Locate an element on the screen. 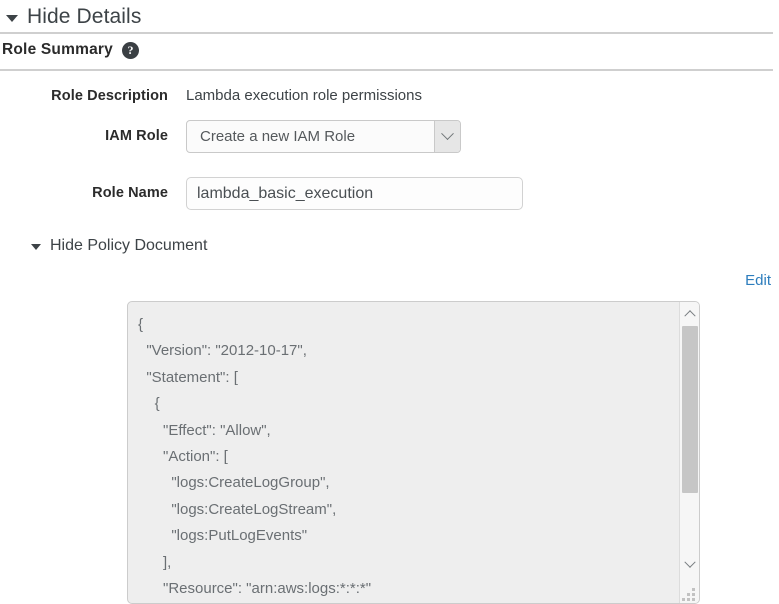 The height and width of the screenshot is (604, 779). hide-policy-document-label: Hide Policy Document is located at coordinates (129, 245).